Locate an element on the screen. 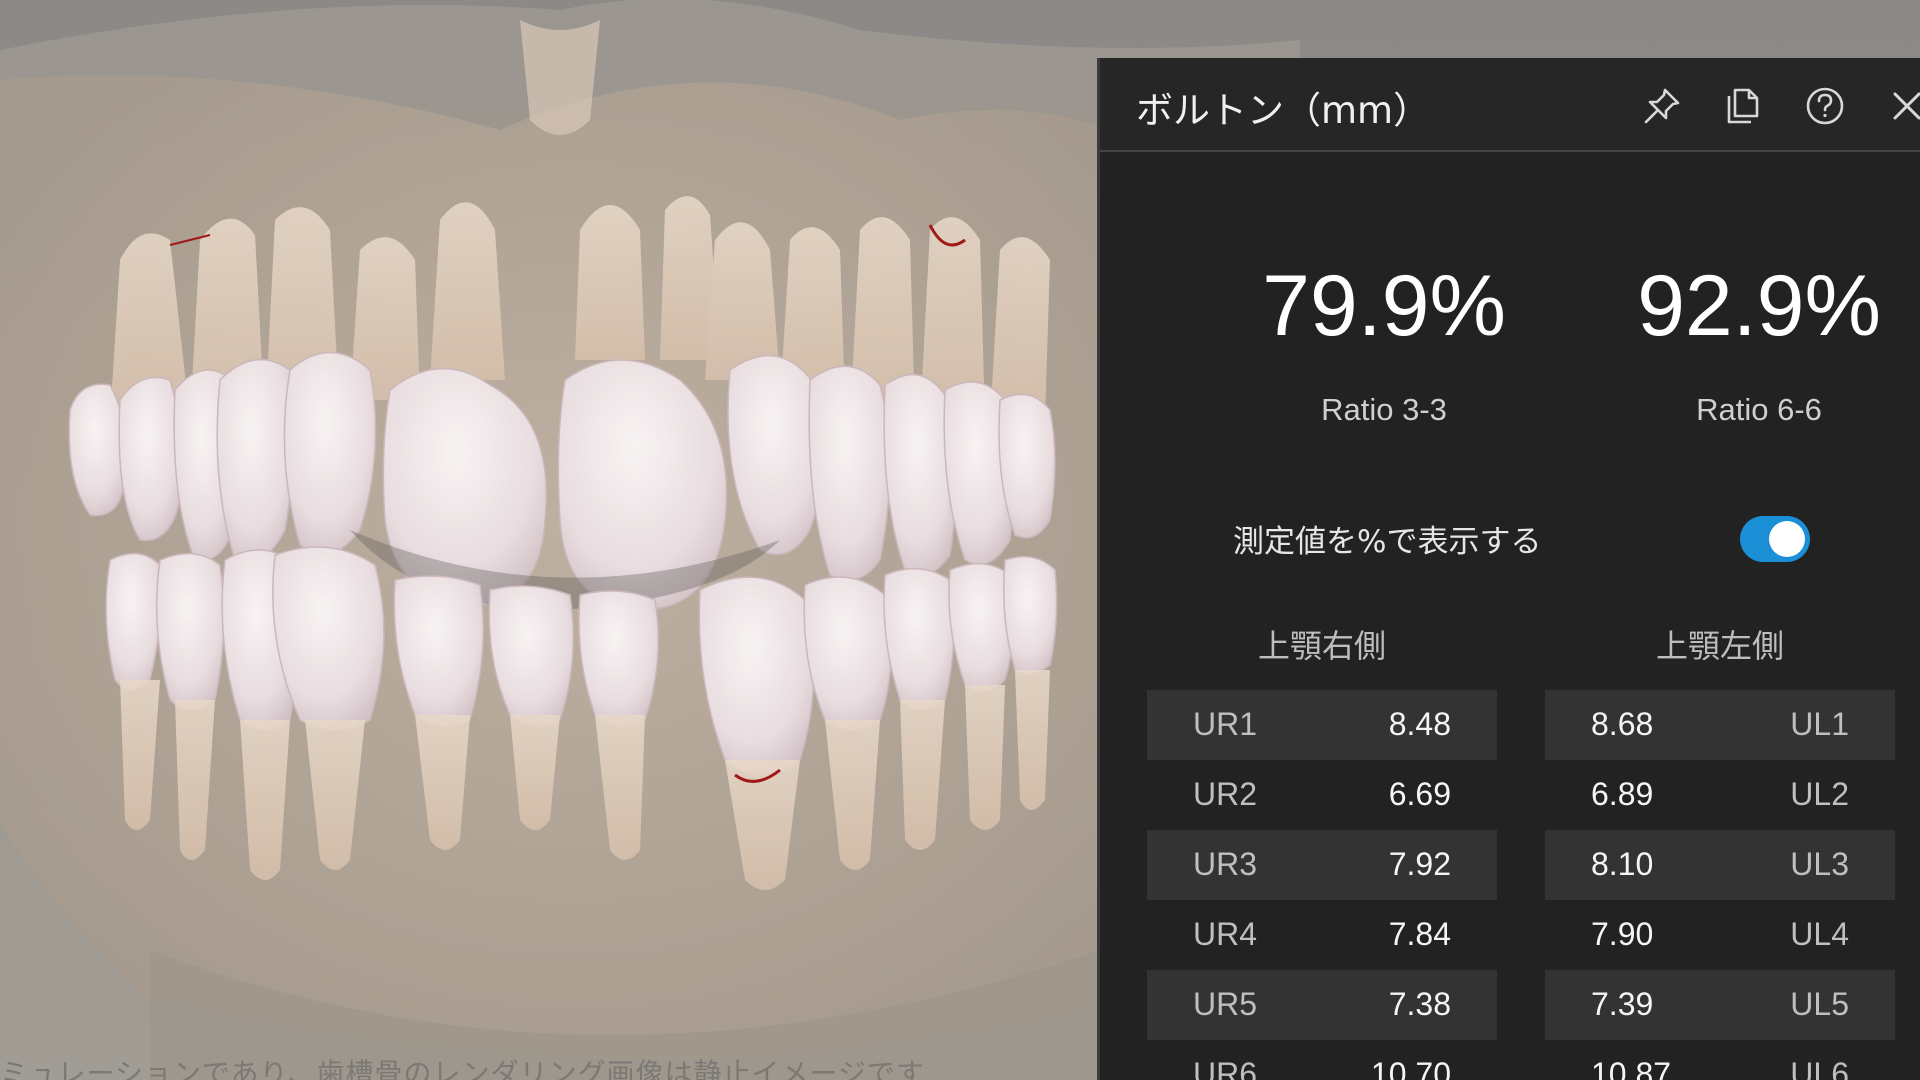 This screenshot has height=1080, width=1920. tooth-width-value: 8.48 is located at coordinates (1419, 724).